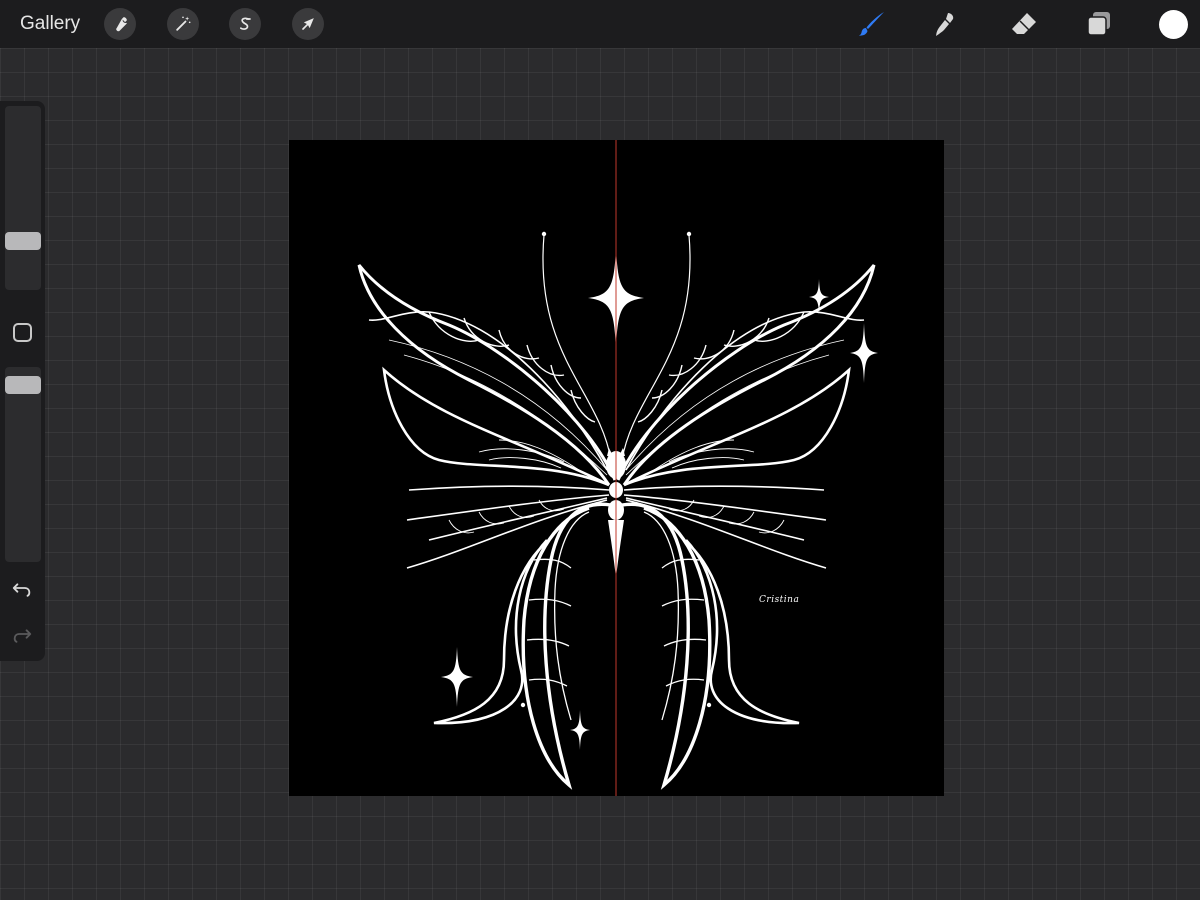  I want to click on layers-icon, so click(1098, 24).